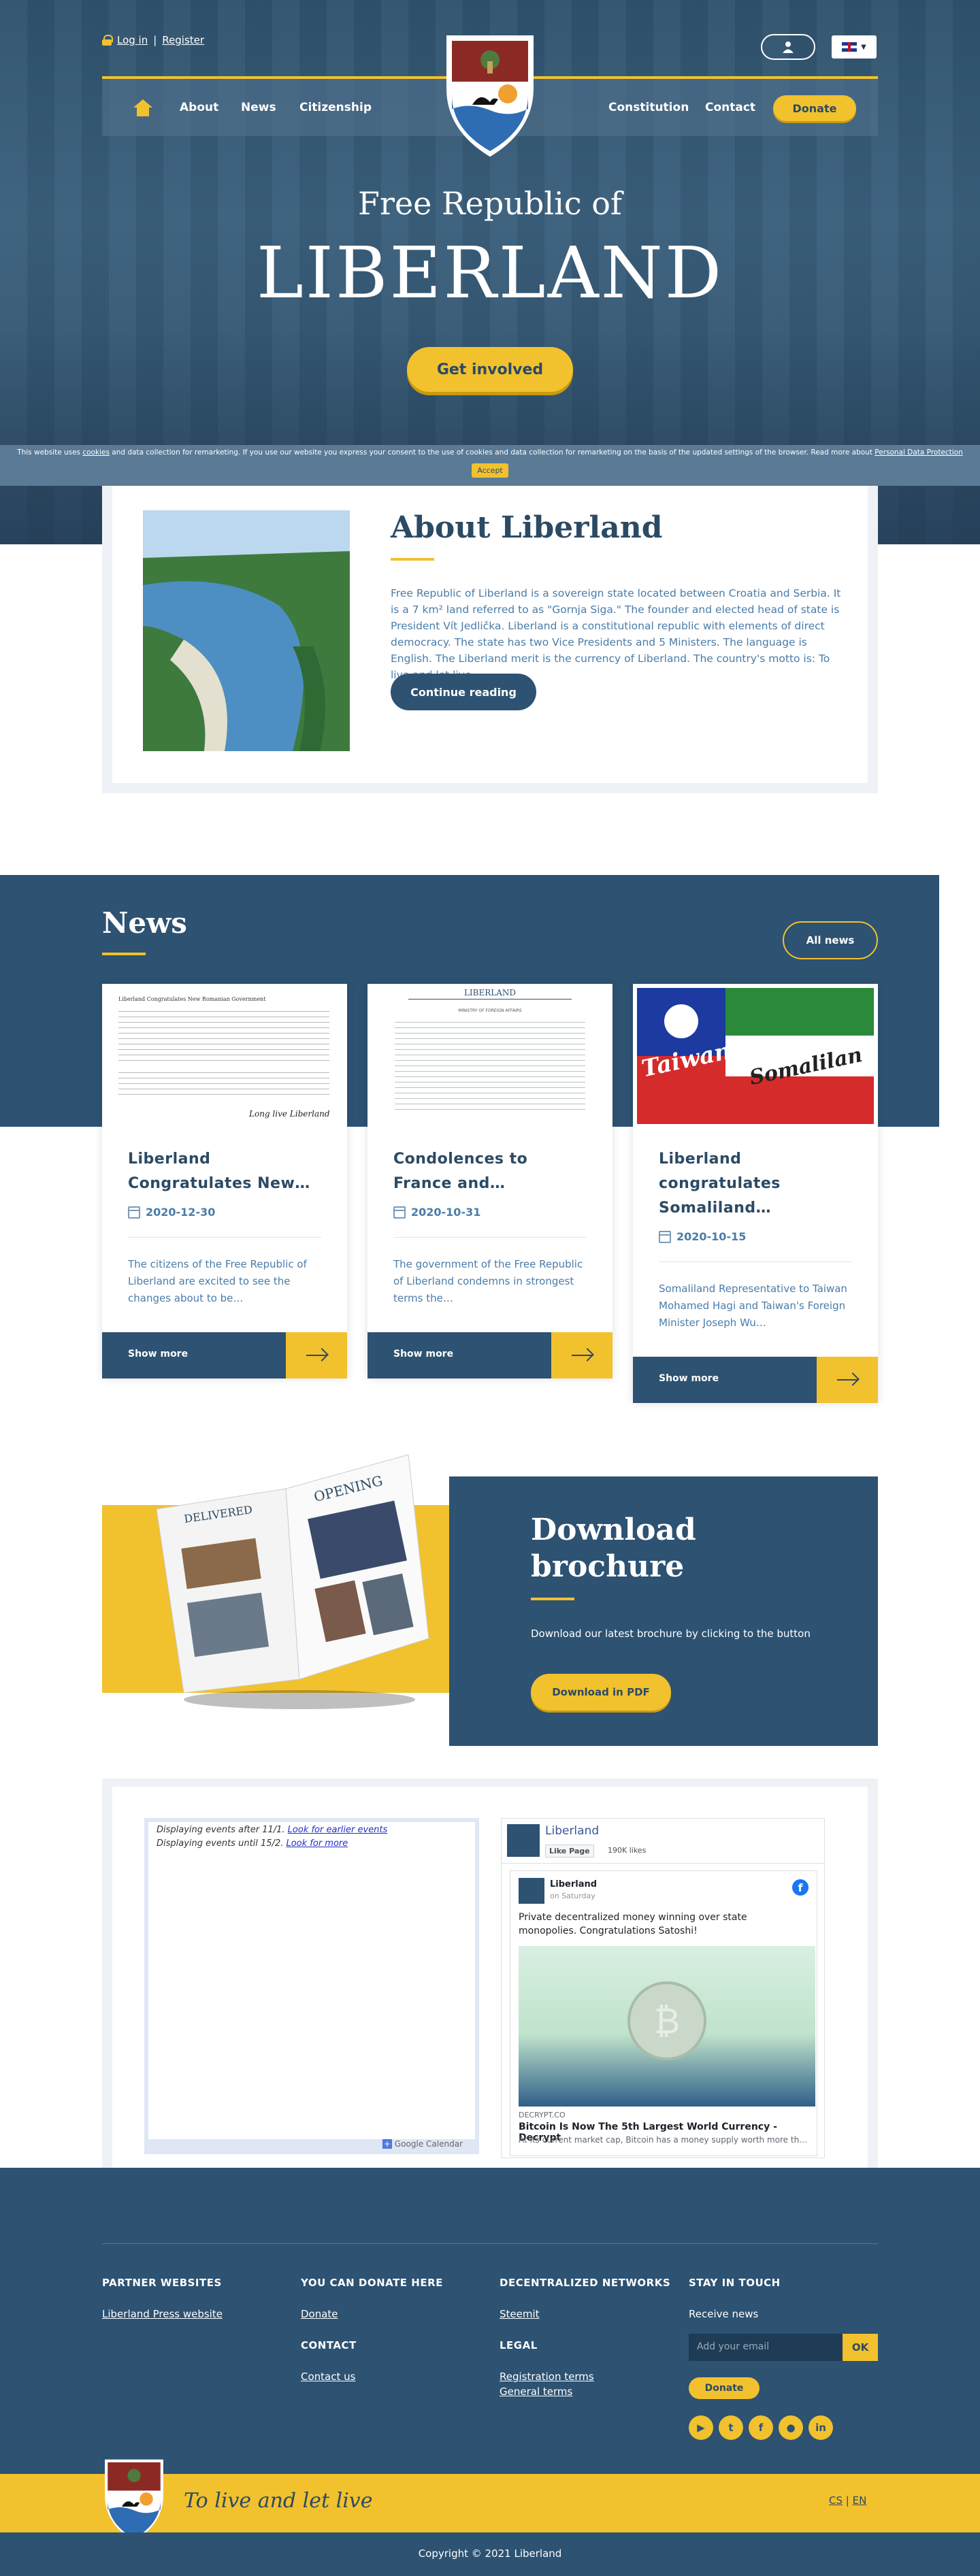 The height and width of the screenshot is (2576, 980). Describe the element at coordinates (338, 1830) in the screenshot. I see `earlier-events-link: Look for earlier events` at that location.